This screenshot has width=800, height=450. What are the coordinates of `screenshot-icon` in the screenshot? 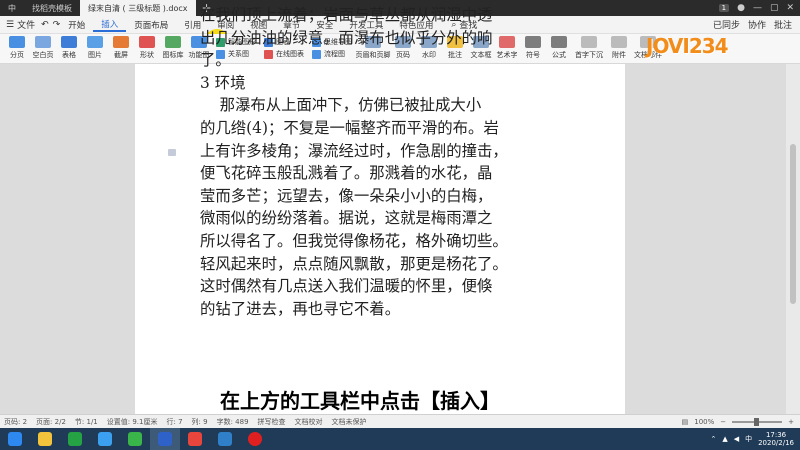 It's located at (121, 42).